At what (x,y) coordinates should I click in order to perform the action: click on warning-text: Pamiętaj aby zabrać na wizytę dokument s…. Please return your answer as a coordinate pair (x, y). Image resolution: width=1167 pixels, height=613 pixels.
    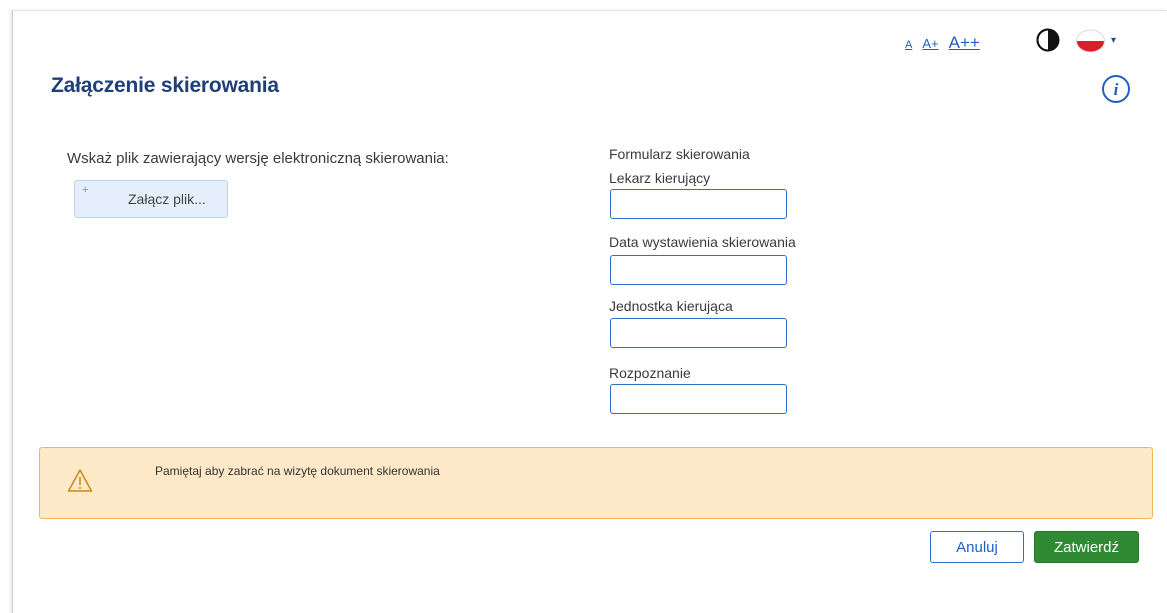
    Looking at the image, I should click on (297, 471).